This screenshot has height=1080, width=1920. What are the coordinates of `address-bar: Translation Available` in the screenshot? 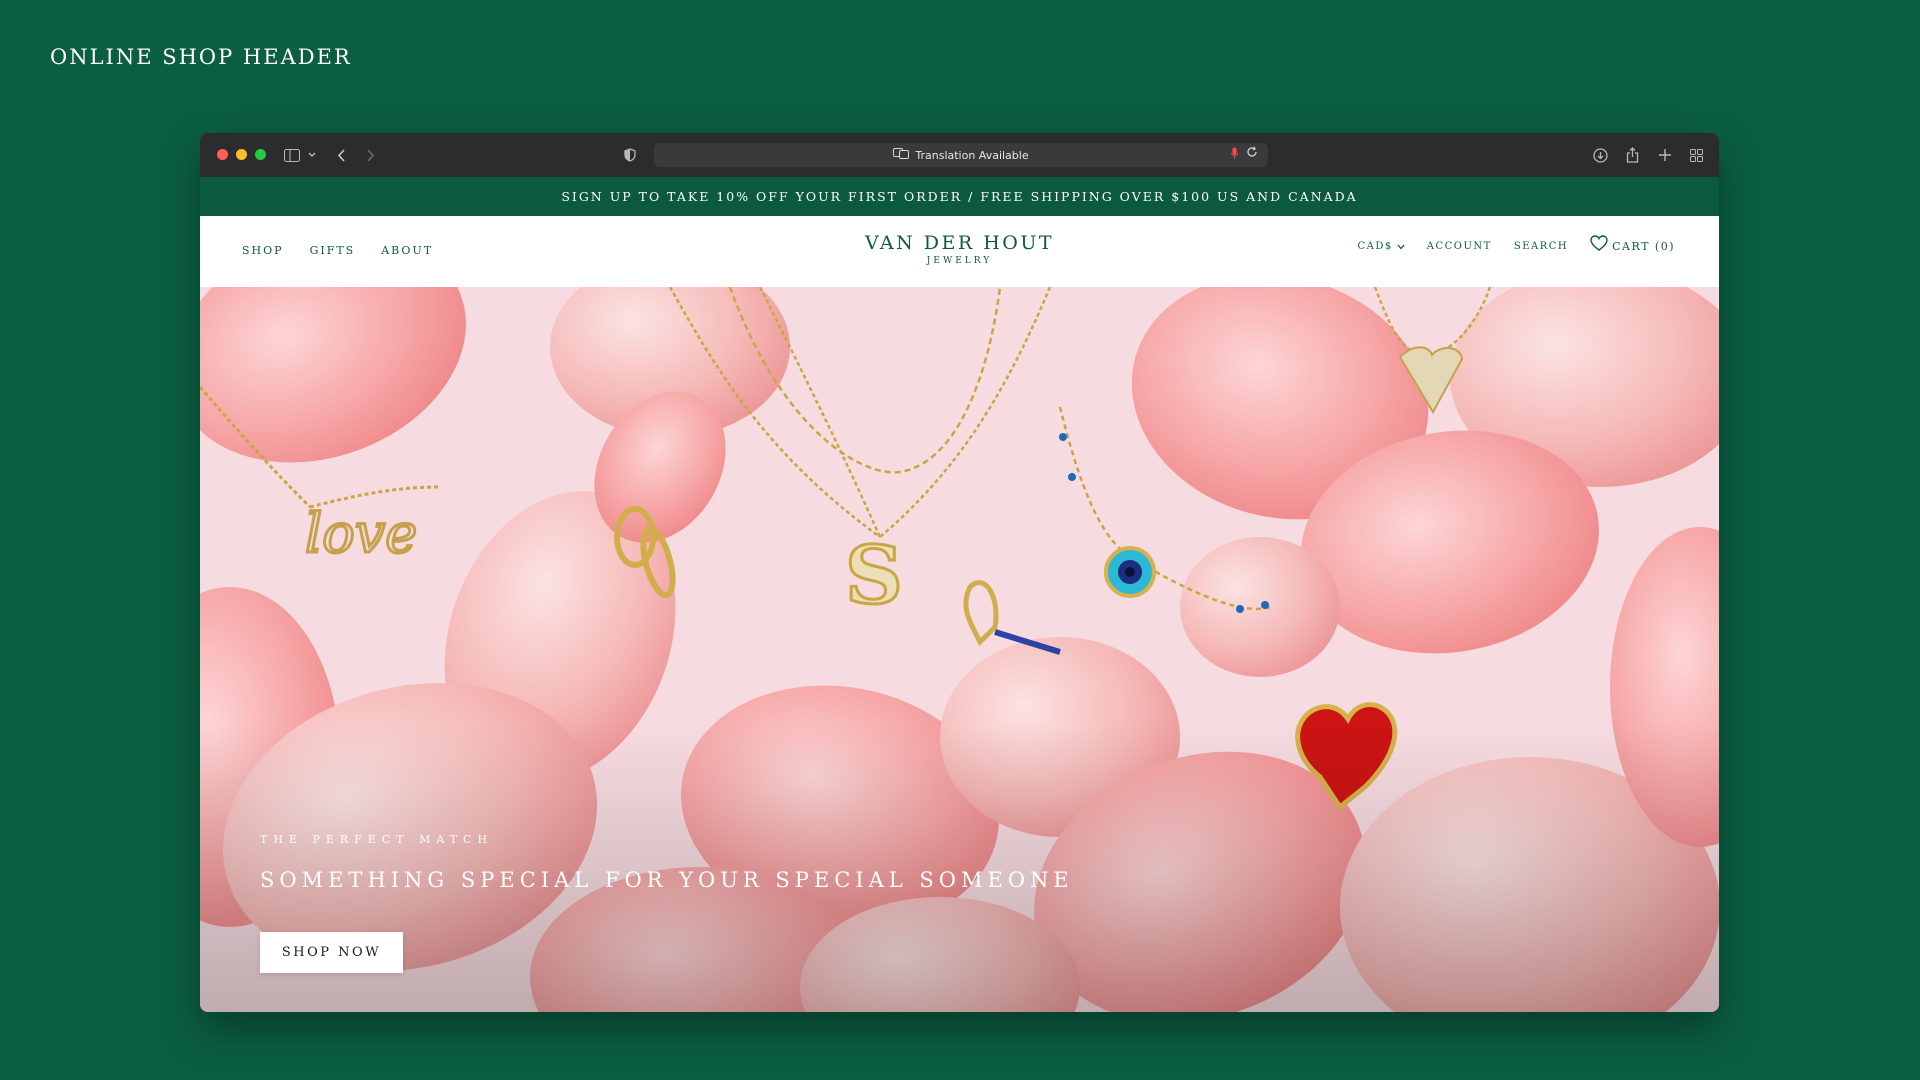 It's located at (961, 155).